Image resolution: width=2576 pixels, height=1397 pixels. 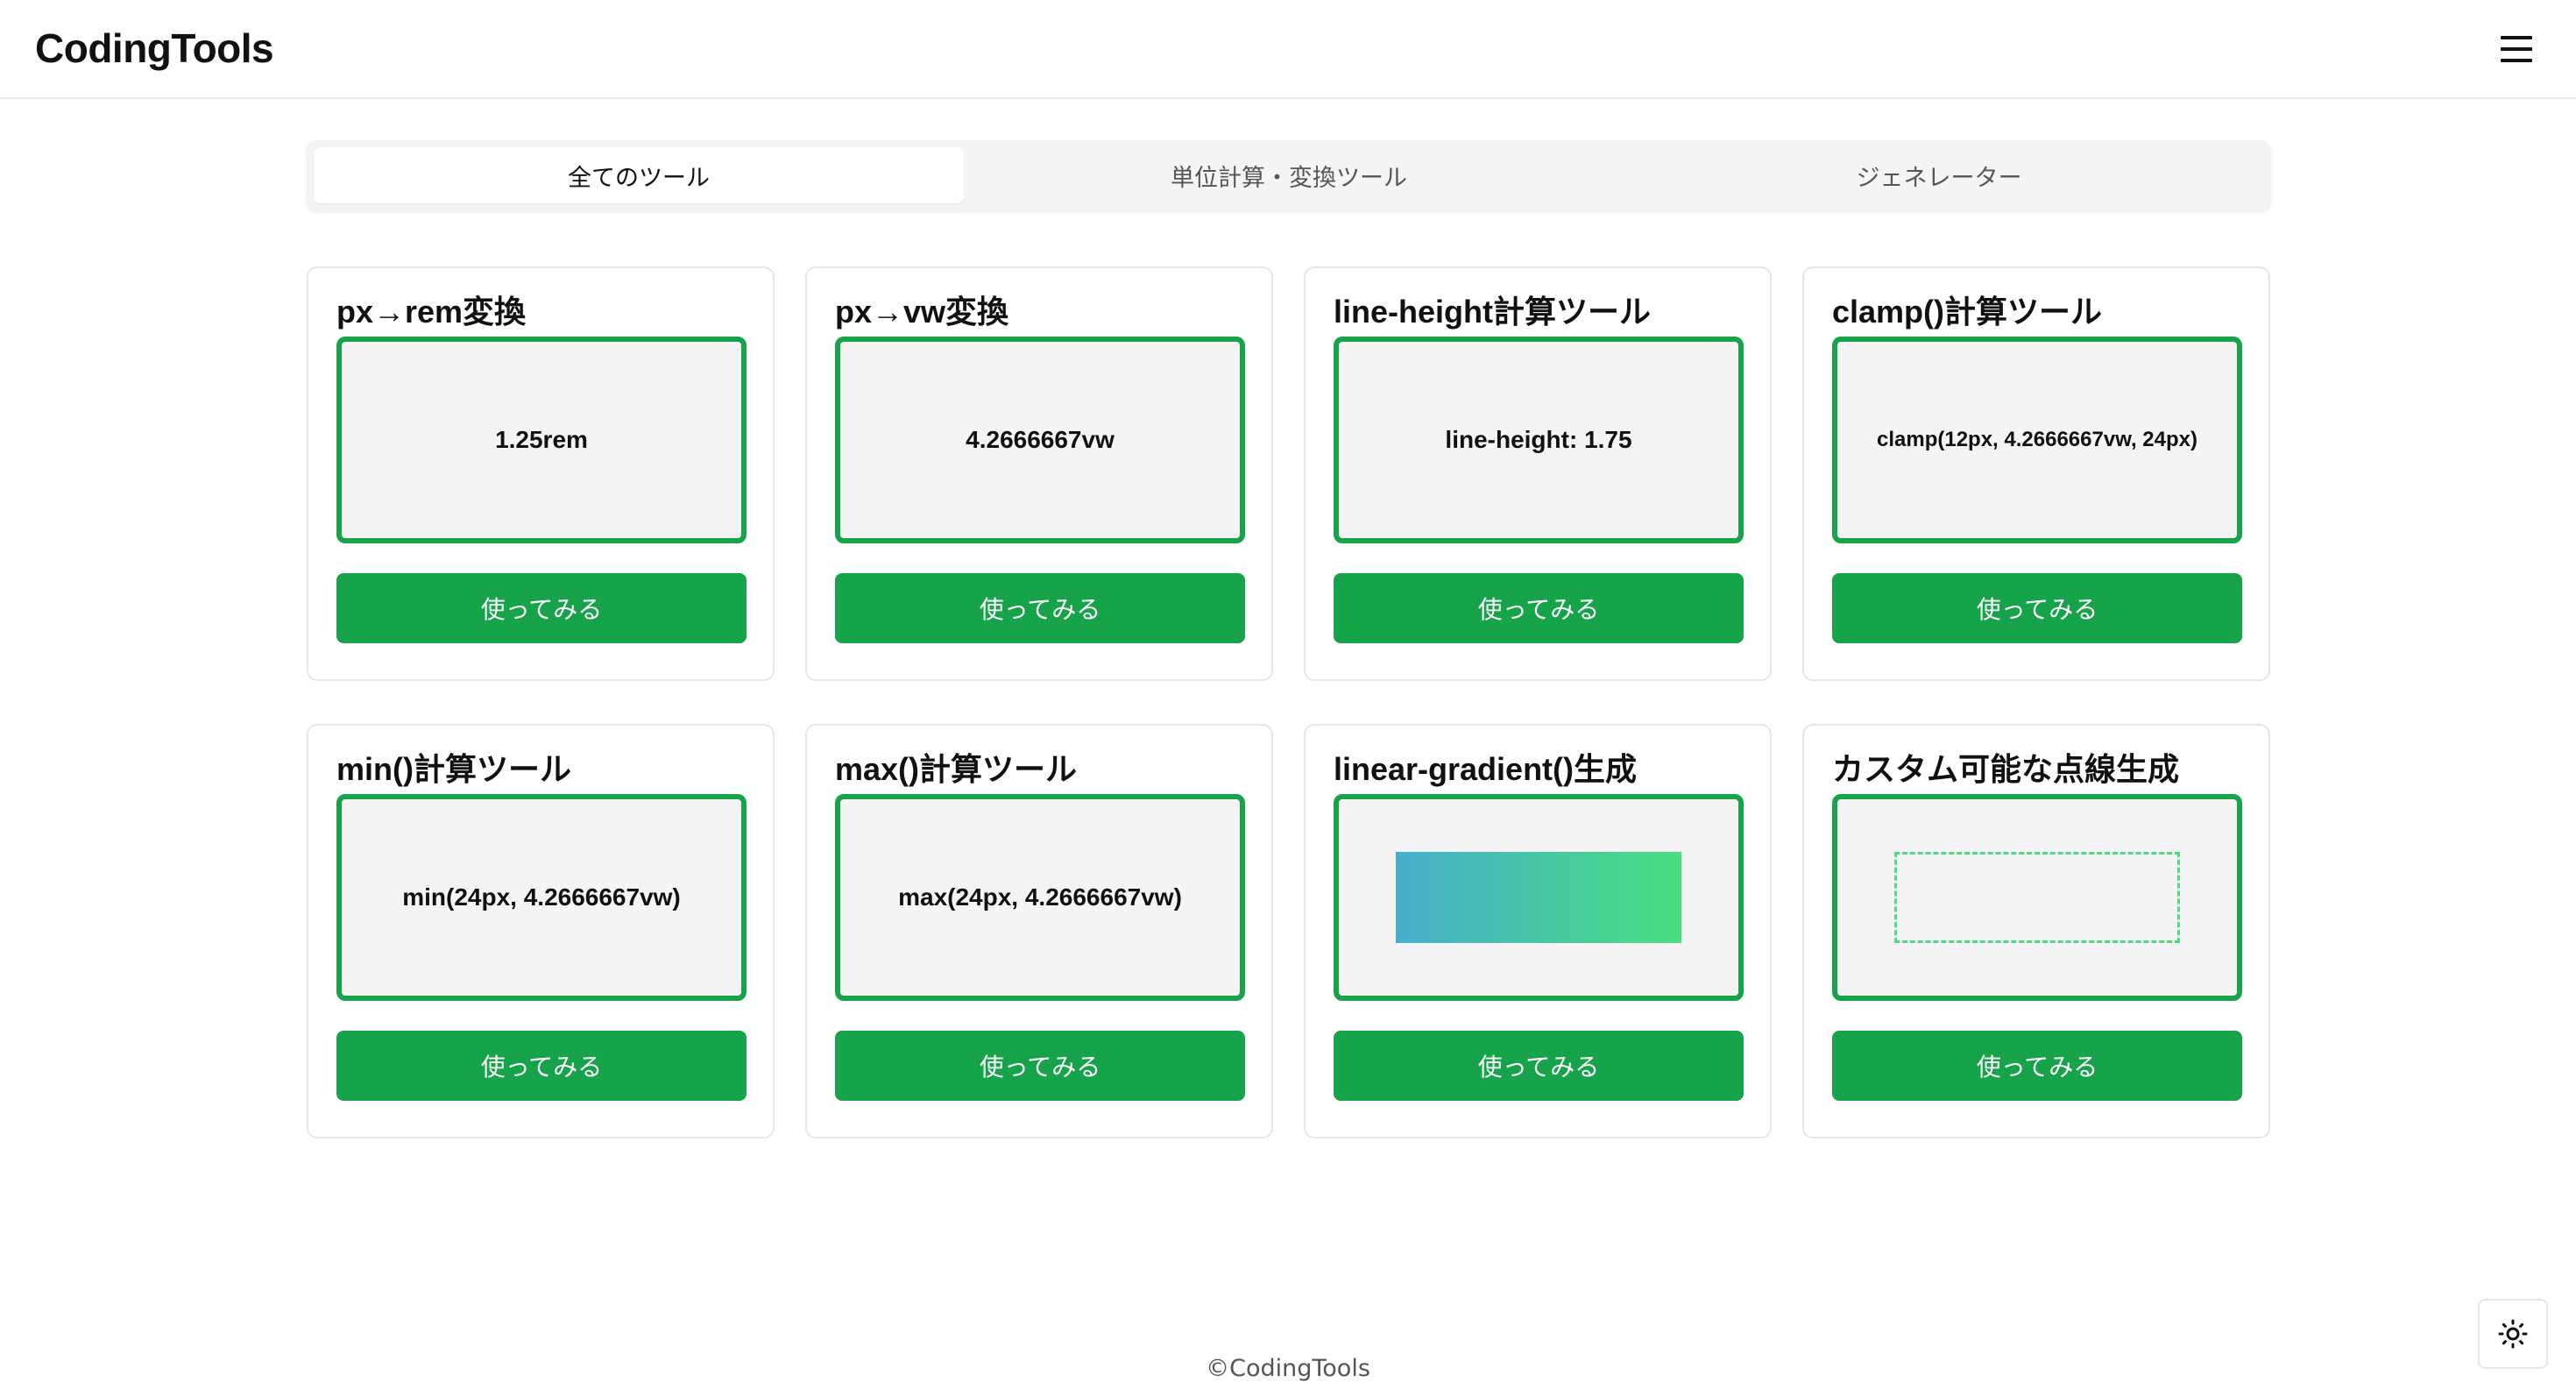 I want to click on tool-preview: max(24px, 4.2666667vw), so click(x=1040, y=898).